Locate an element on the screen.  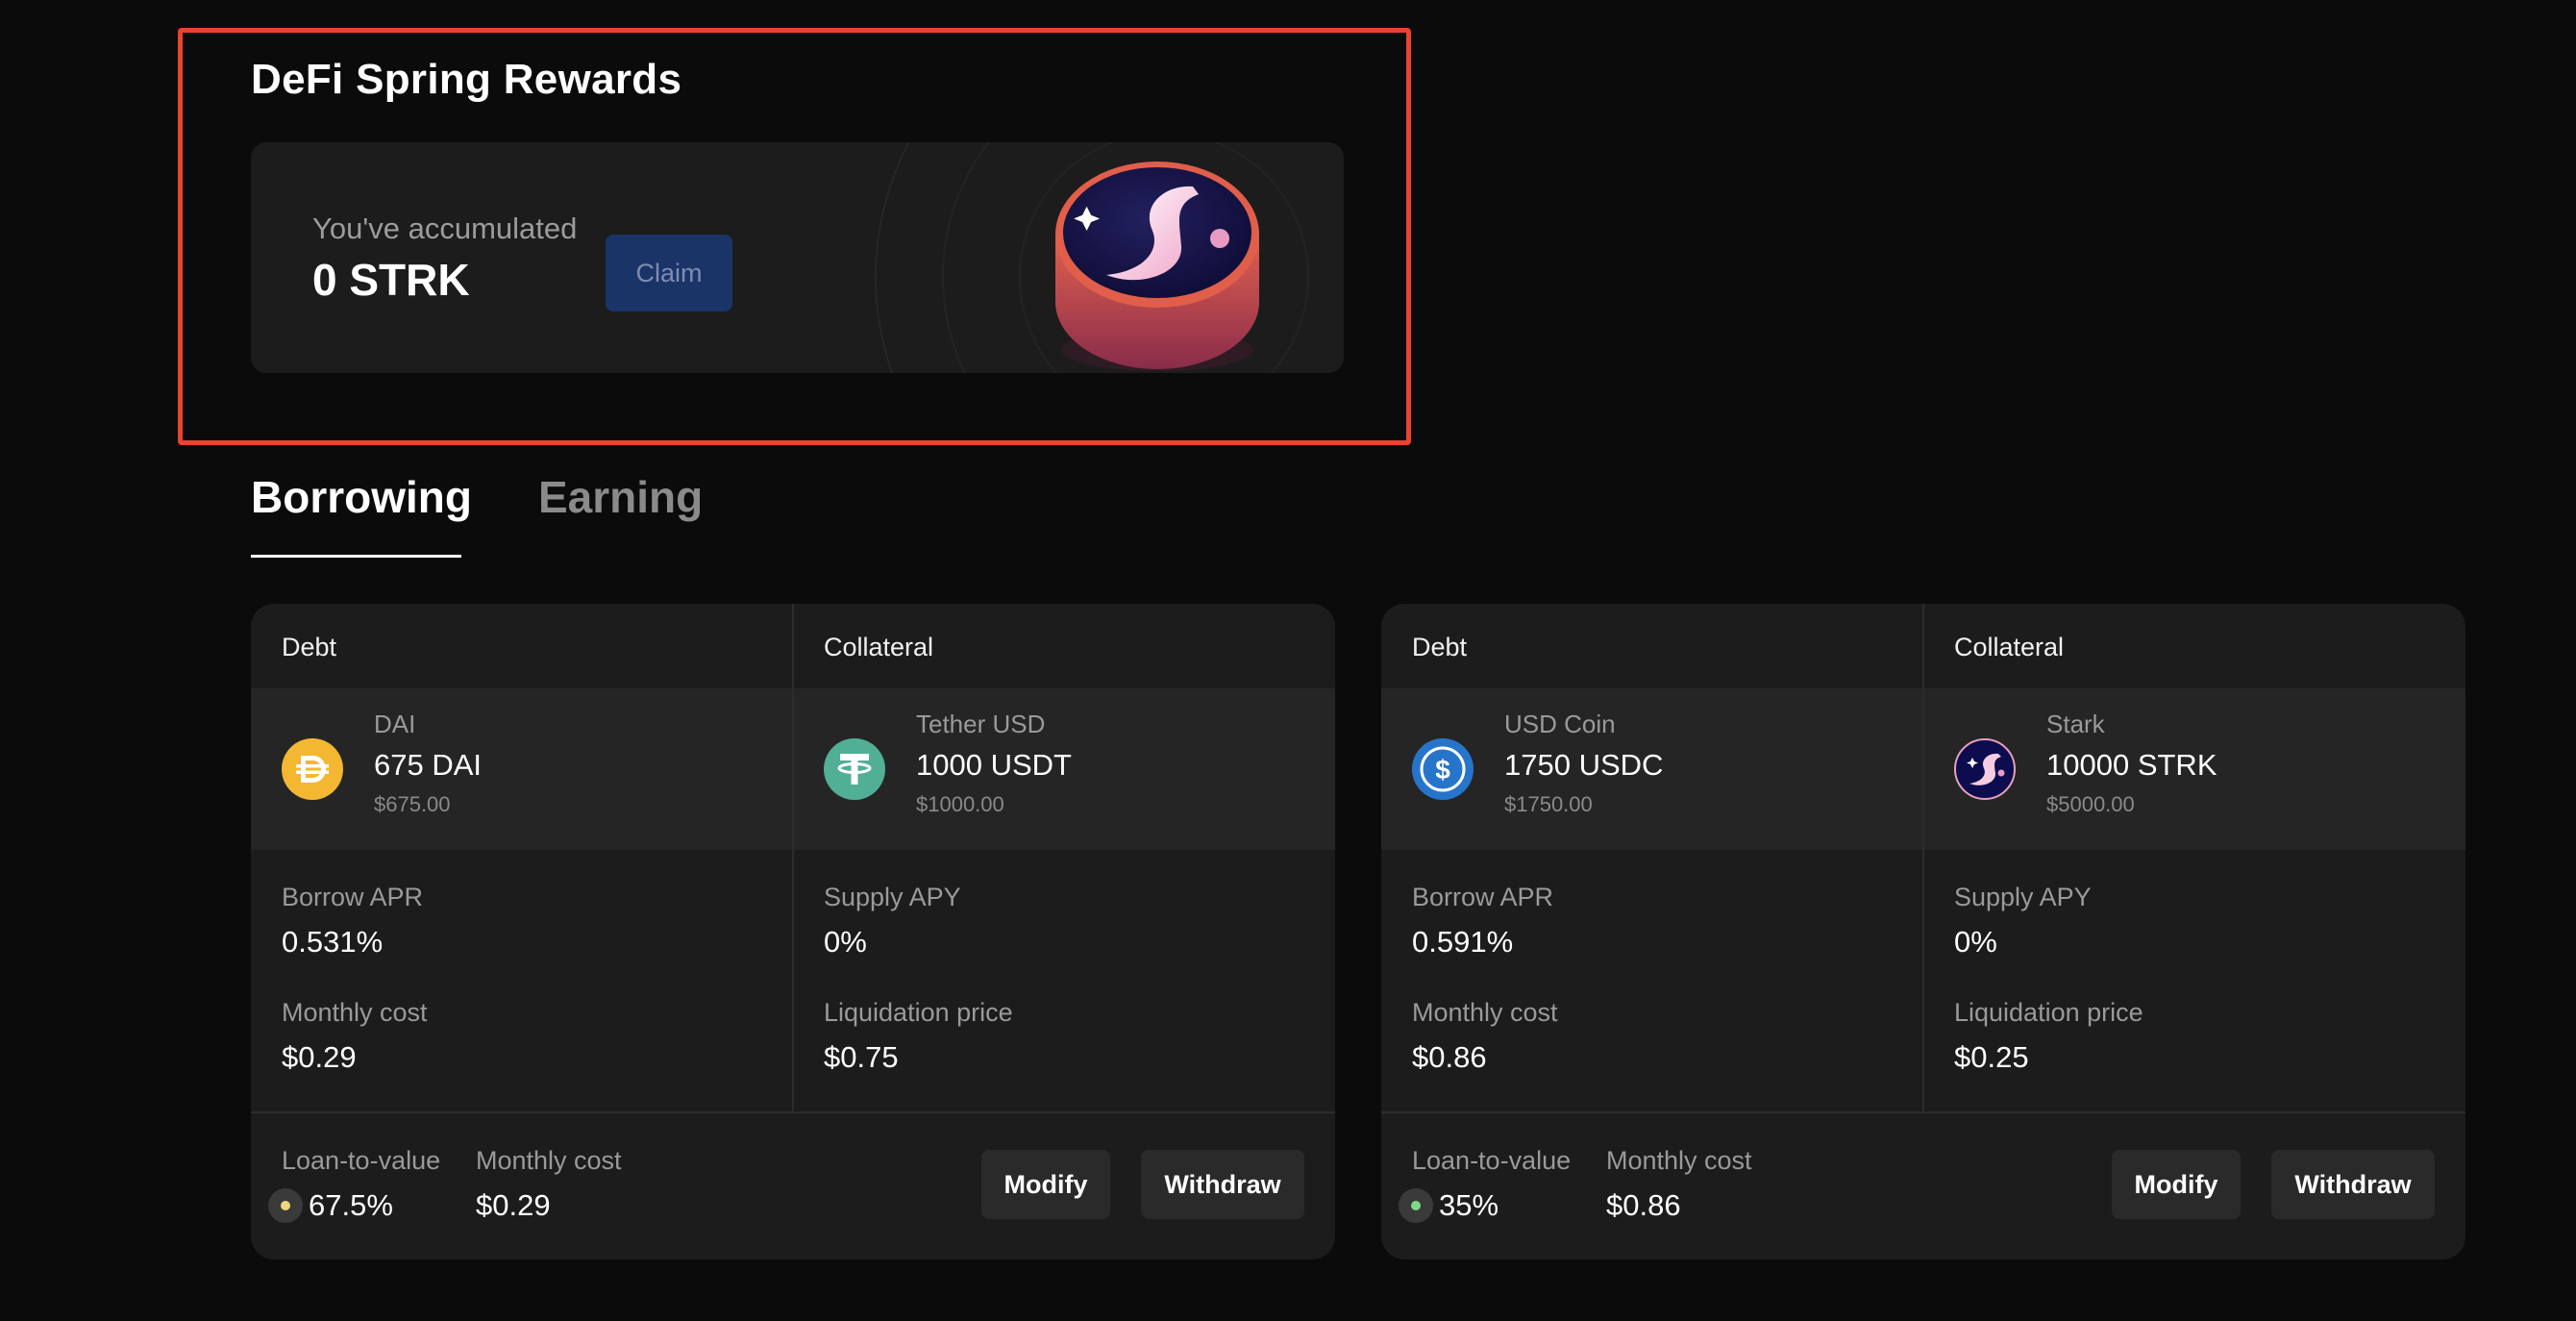
tether-icon is located at coordinates (855, 769).